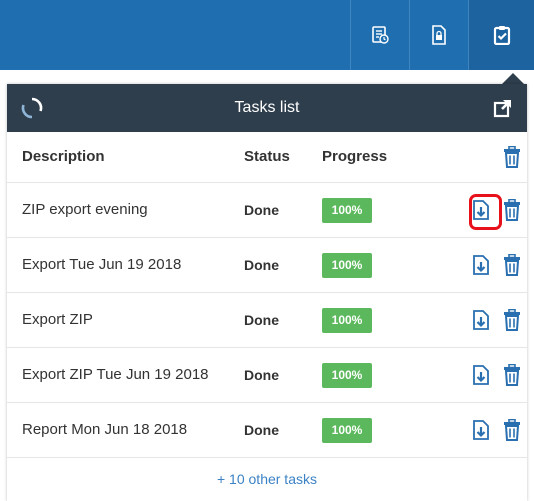  I want to click on locked-file-icon, so click(439, 35).